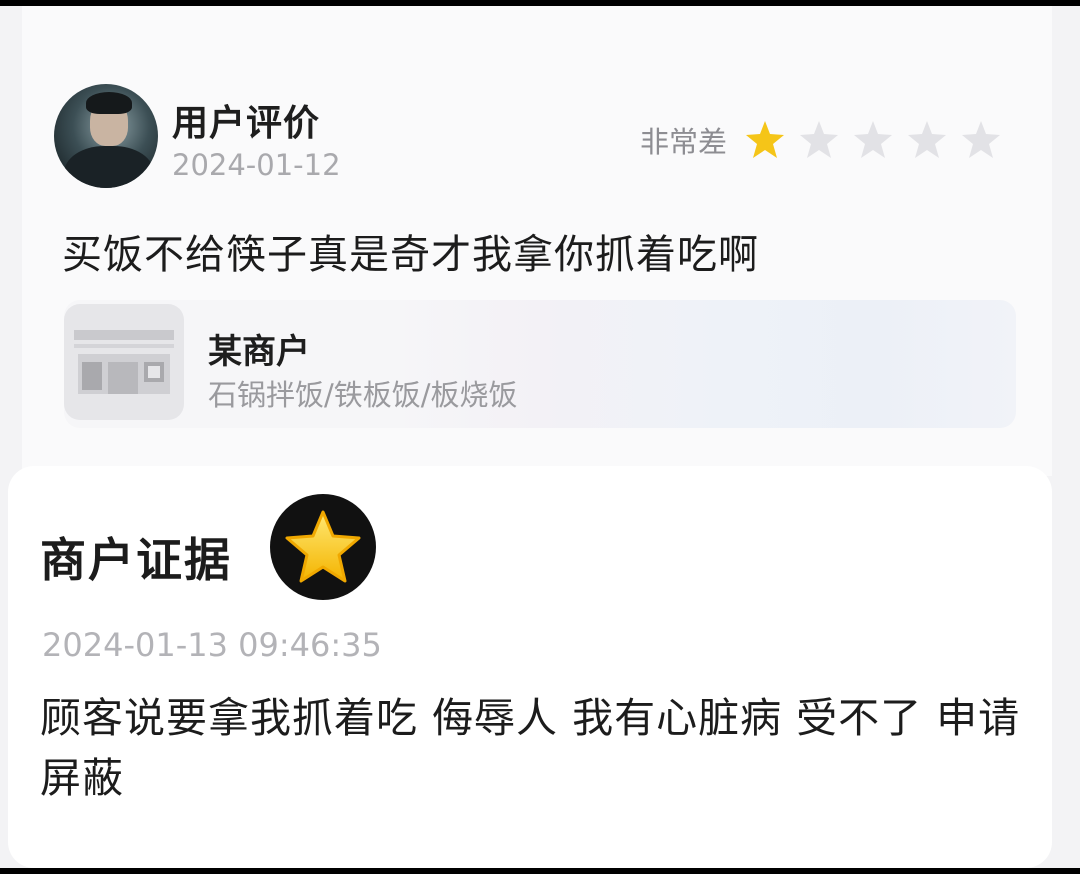 The width and height of the screenshot is (1080, 874). What do you see at coordinates (109, 167) in the screenshot?
I see `avatar-body` at bounding box center [109, 167].